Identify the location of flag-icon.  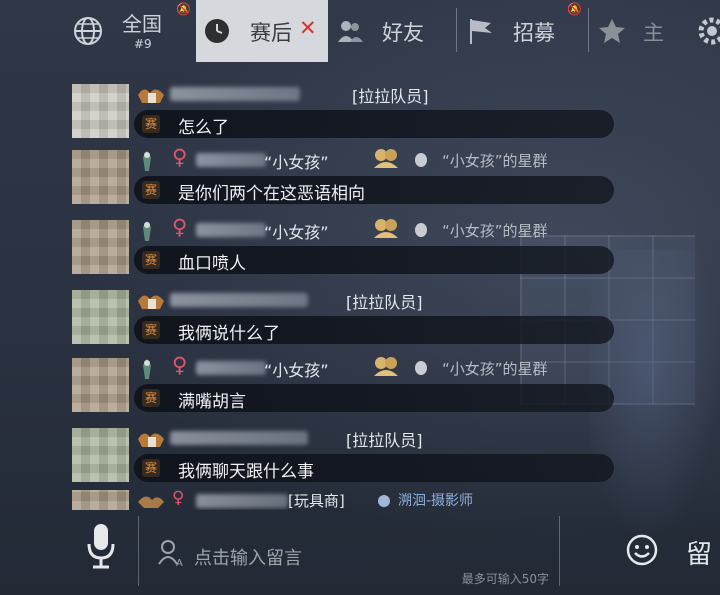
(481, 31).